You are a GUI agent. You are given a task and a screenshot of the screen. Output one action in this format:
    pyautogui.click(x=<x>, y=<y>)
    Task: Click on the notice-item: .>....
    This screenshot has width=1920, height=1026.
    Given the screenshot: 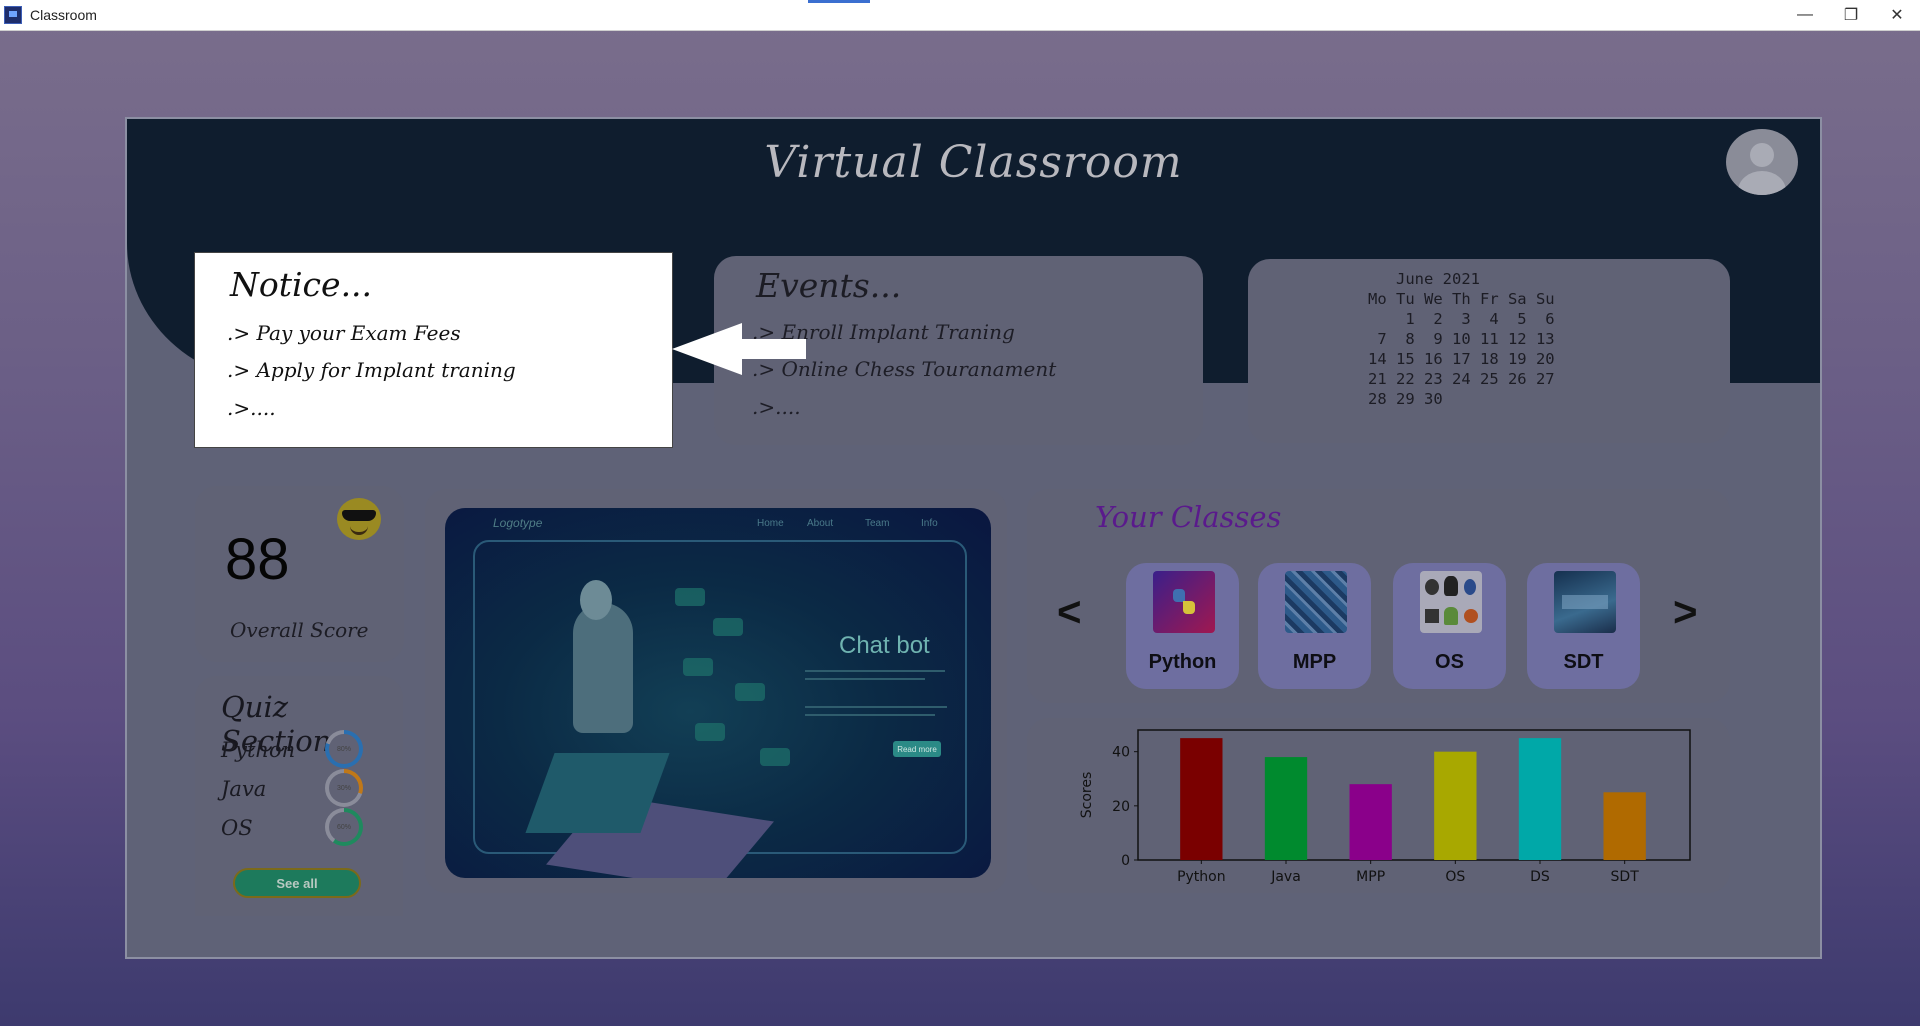 What is the action you would take?
    pyautogui.click(x=251, y=408)
    